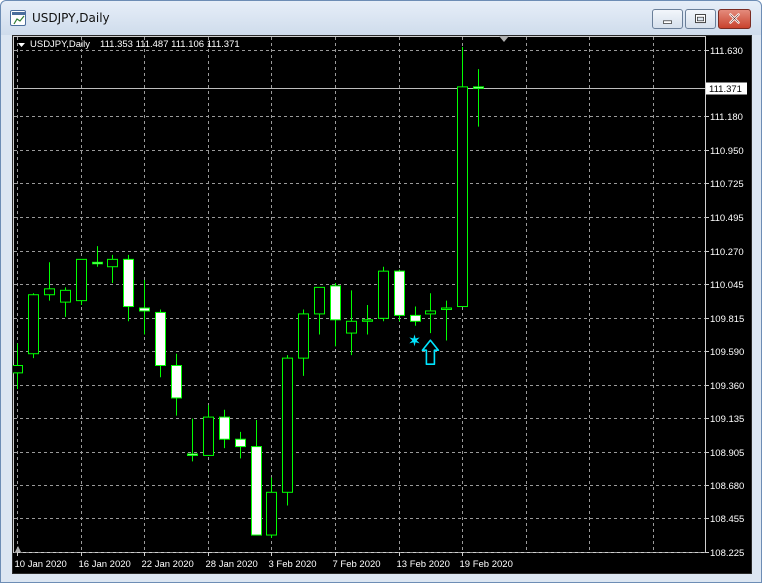  What do you see at coordinates (727, 519) in the screenshot?
I see `price-axis-label: 108.455` at bounding box center [727, 519].